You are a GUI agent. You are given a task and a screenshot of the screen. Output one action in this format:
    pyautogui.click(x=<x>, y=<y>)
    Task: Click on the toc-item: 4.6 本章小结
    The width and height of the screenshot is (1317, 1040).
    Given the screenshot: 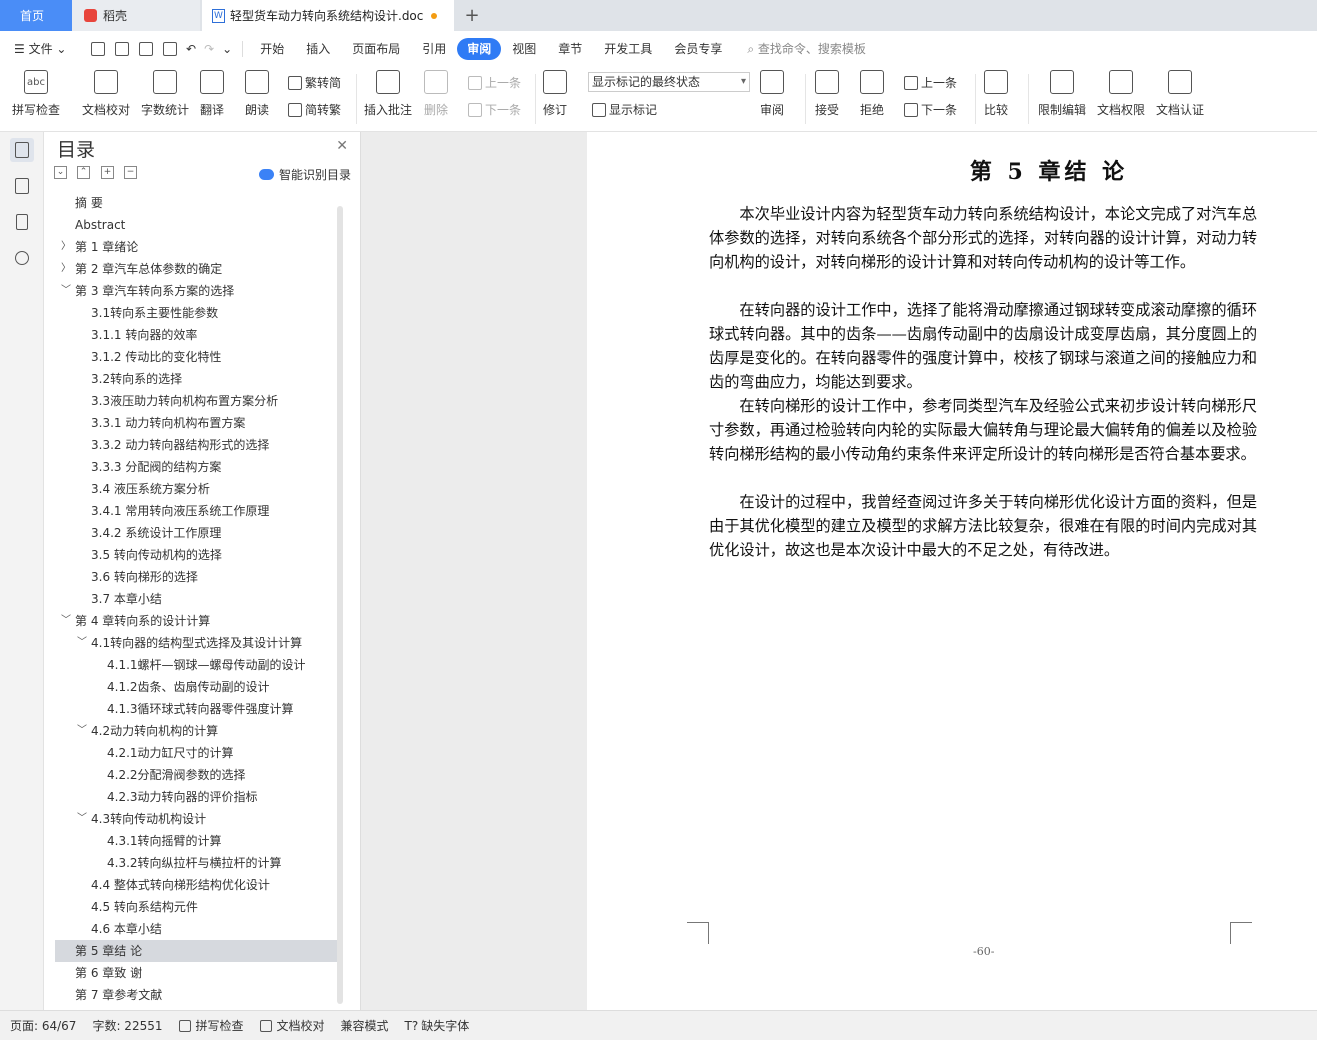 What is the action you would take?
    pyautogui.click(x=196, y=929)
    